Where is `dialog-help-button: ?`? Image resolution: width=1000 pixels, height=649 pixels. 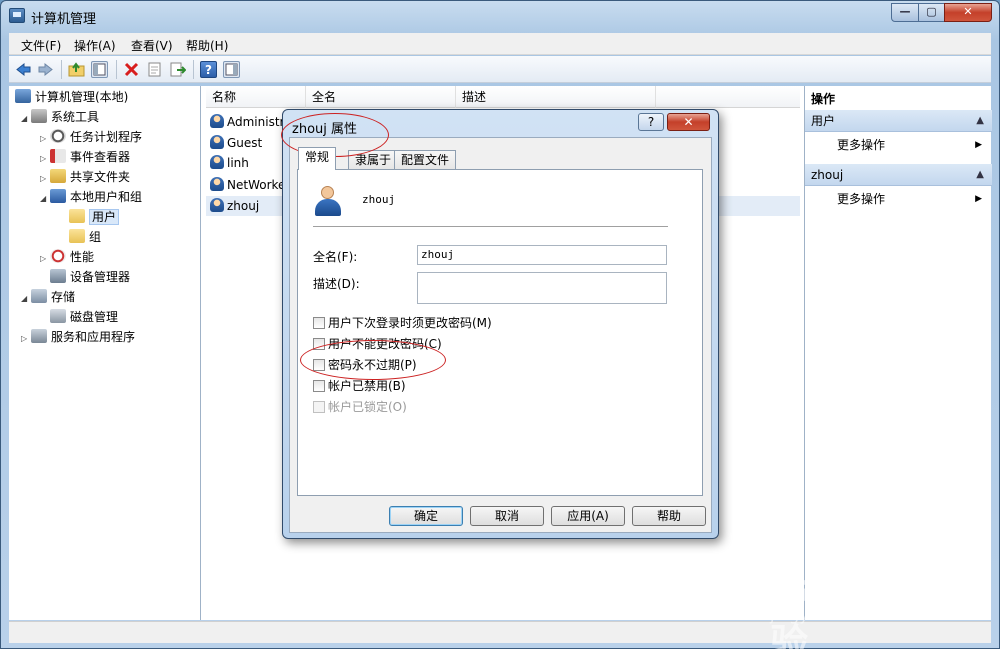
dialog-help-button: ? is located at coordinates (651, 122).